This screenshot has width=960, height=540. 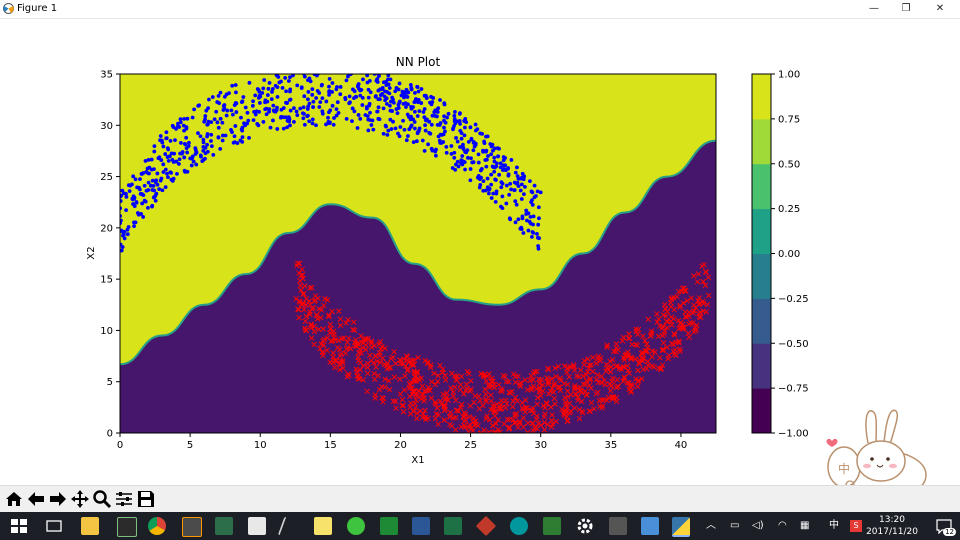 What do you see at coordinates (124, 499) in the screenshot?
I see `configure-subplots-icon` at bounding box center [124, 499].